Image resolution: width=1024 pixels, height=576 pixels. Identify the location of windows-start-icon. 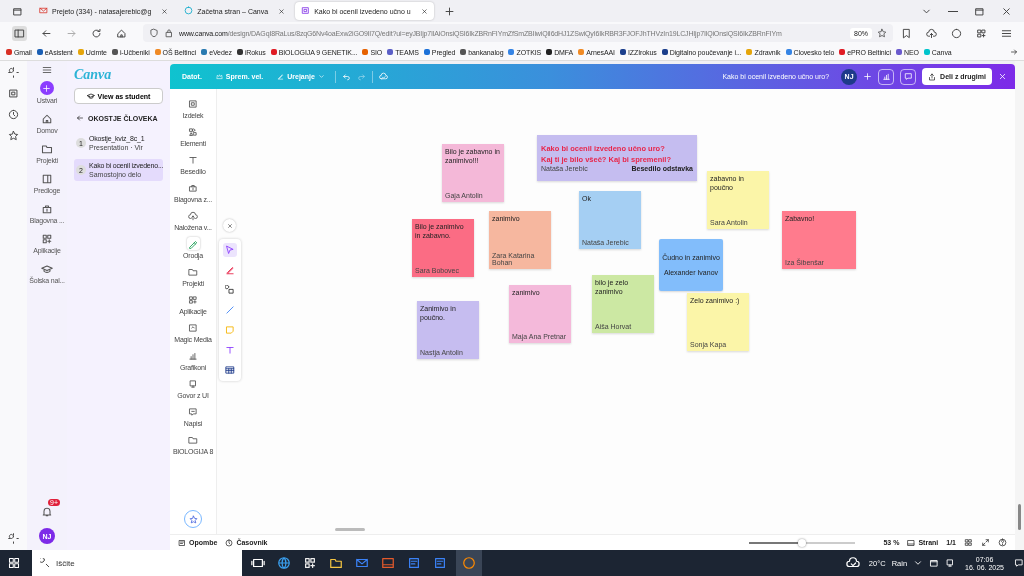
(14, 563).